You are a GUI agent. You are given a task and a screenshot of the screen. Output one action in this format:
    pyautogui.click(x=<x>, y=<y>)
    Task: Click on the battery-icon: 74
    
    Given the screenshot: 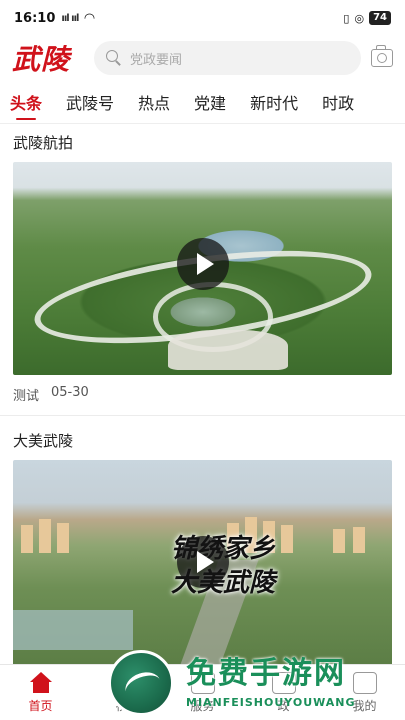 What is the action you would take?
    pyautogui.click(x=380, y=18)
    